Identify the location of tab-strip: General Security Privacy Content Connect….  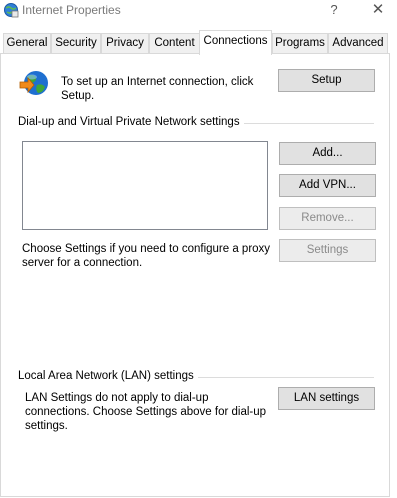
(198, 42).